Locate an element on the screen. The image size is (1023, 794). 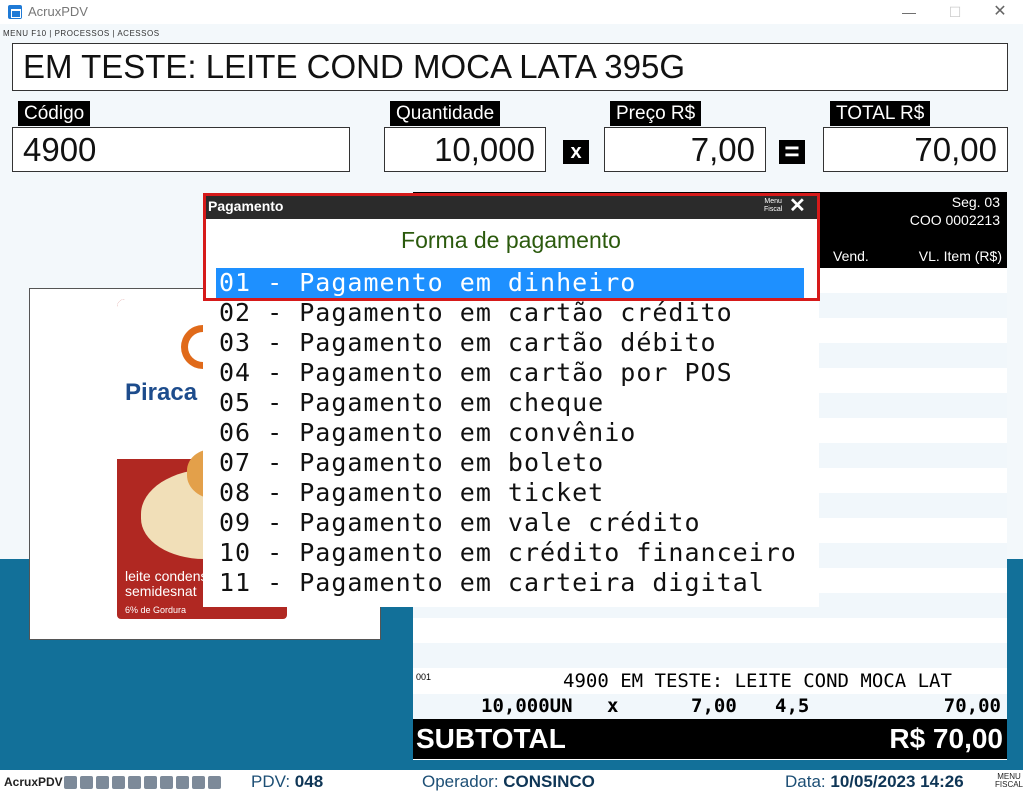
payment-option: 10 - Pagamento em crédito financeiro is located at coordinates (510, 553).